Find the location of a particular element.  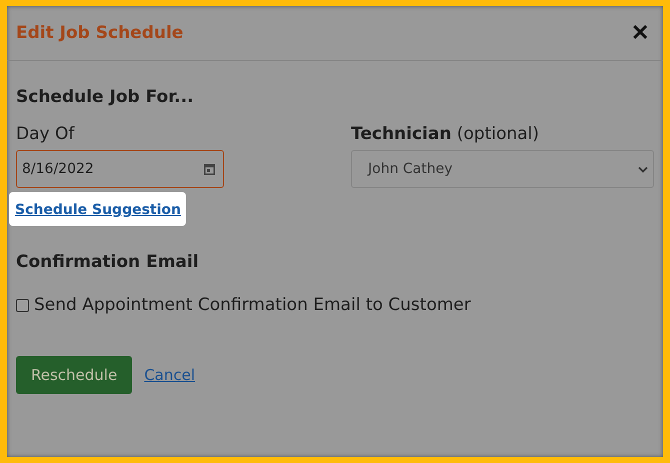

field-label: Technician (optional) is located at coordinates (445, 134).